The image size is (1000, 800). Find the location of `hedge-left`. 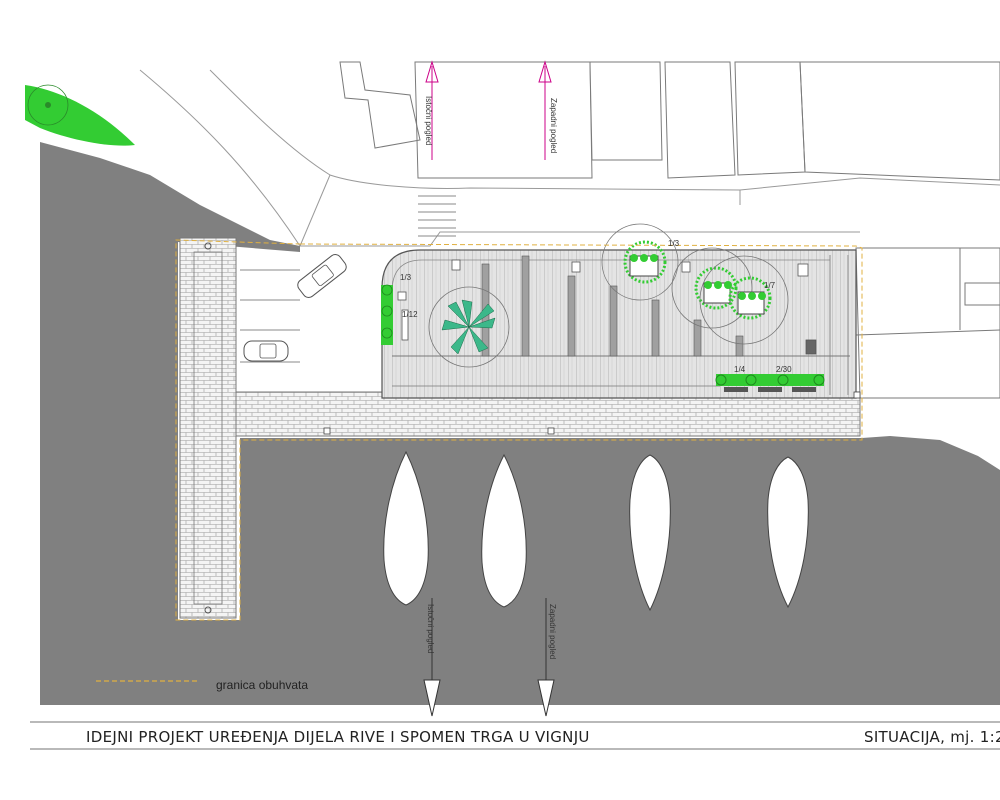

hedge-left is located at coordinates (387, 314).